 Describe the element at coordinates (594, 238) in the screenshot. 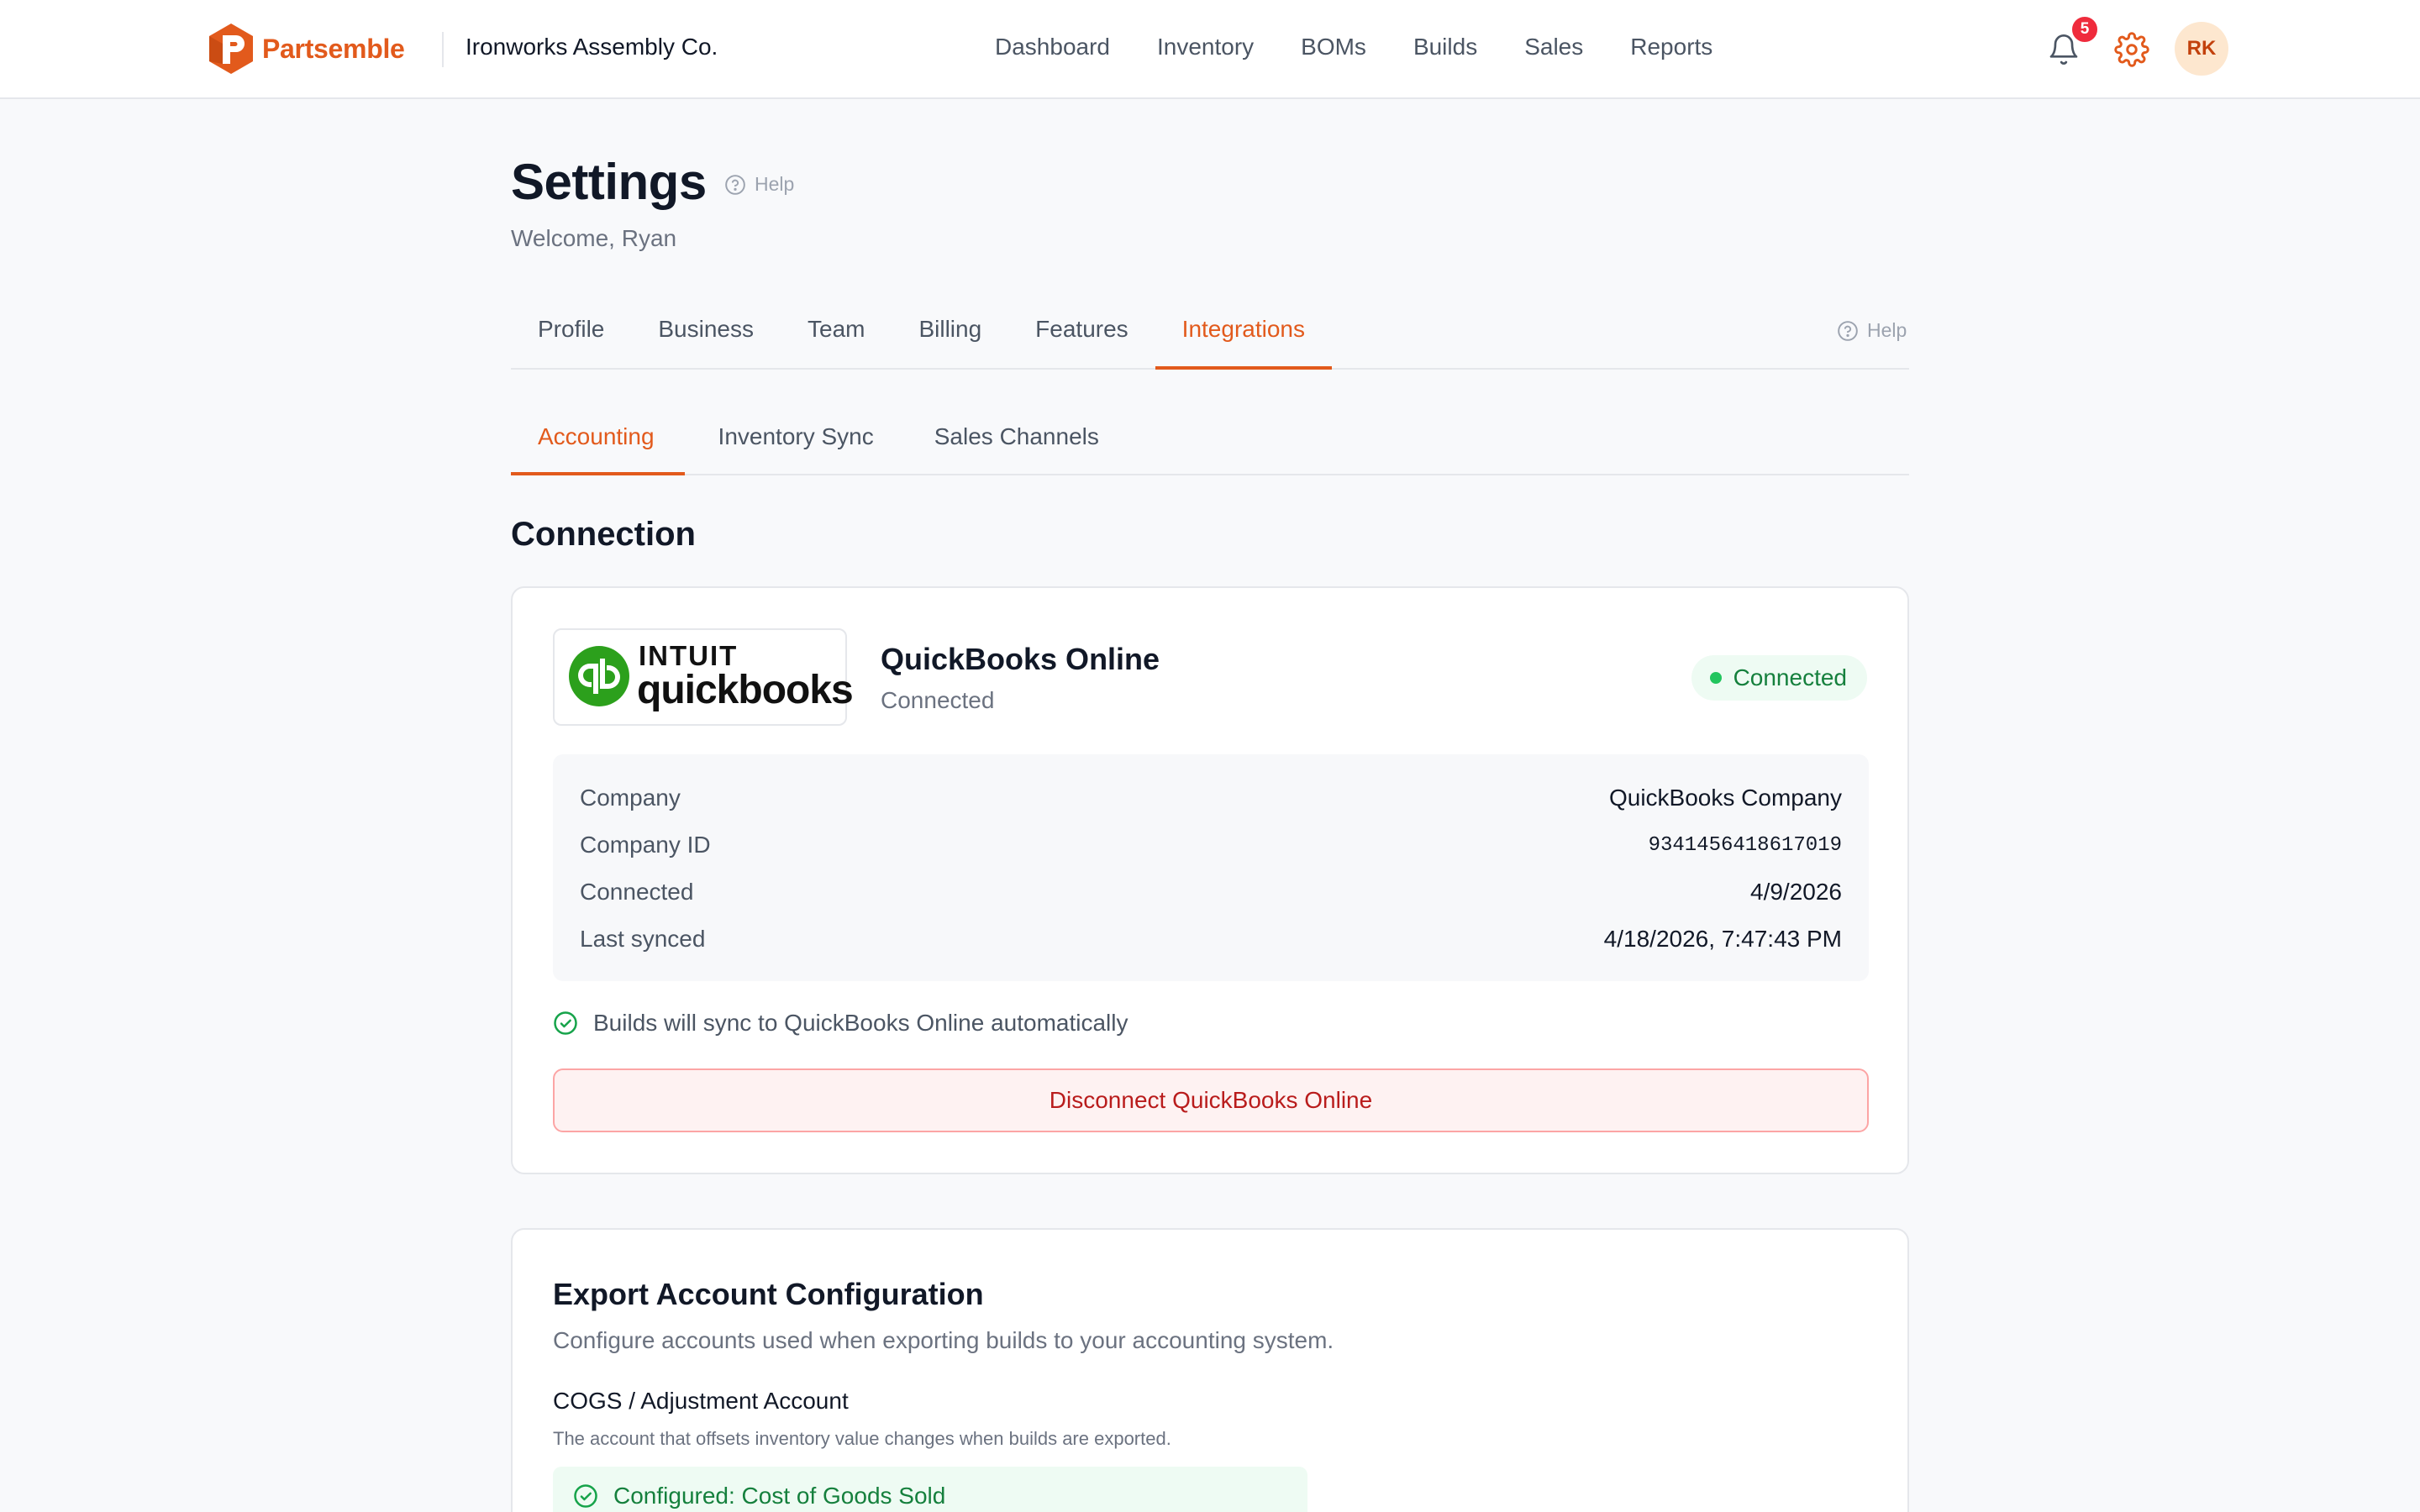

I see `welcome-text: Welcome, Ryan` at that location.